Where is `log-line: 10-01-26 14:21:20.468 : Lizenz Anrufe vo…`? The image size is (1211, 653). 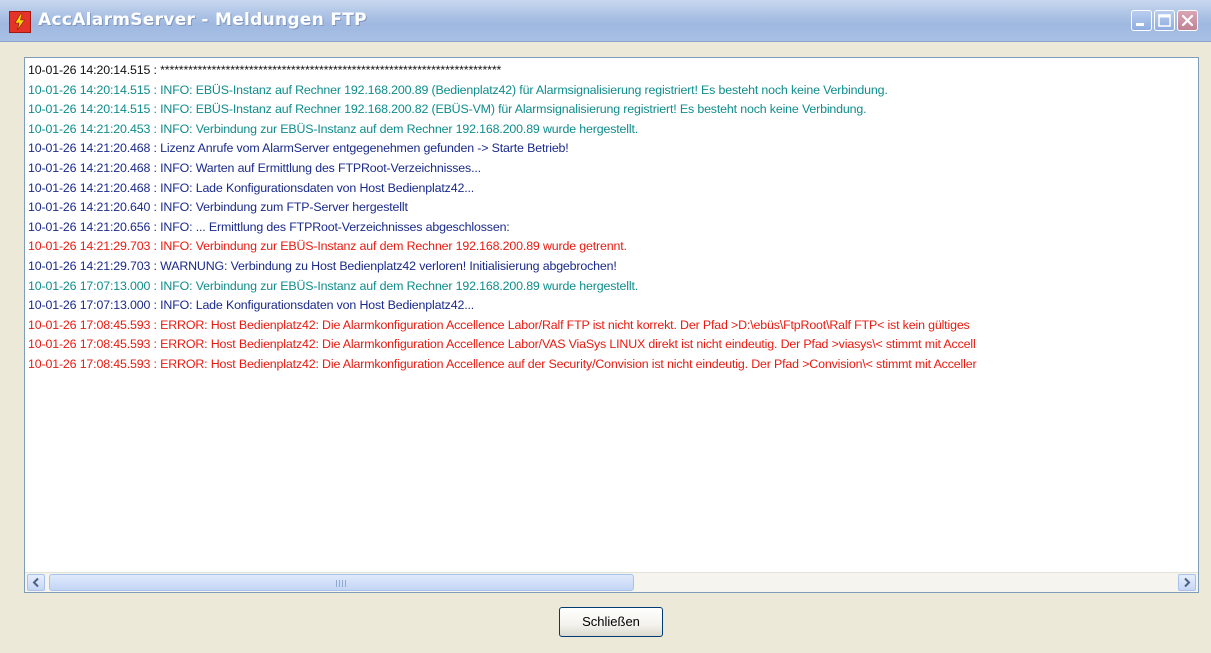
log-line: 10-01-26 14:21:20.468 : Lizenz Anrufe vo… is located at coordinates (298, 148).